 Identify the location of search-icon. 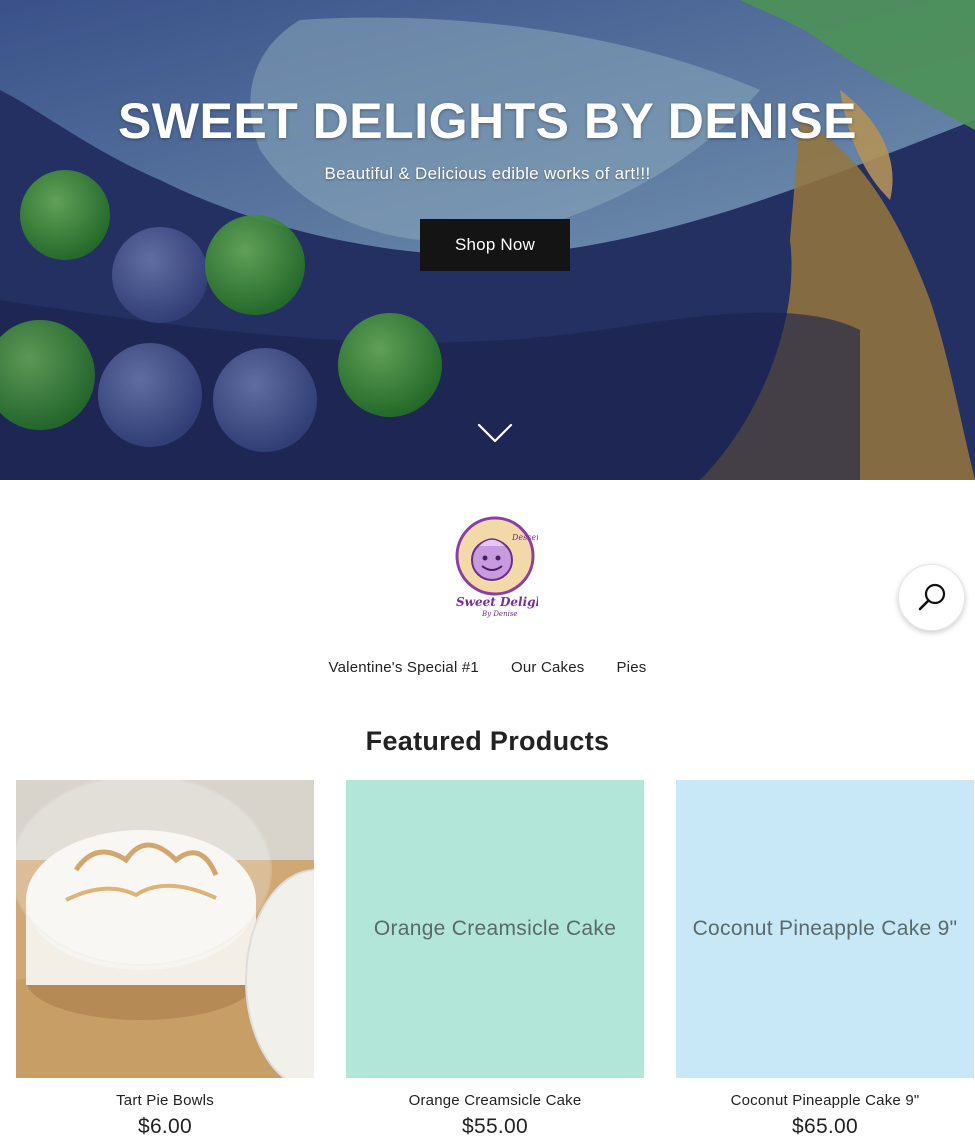
(931, 596).